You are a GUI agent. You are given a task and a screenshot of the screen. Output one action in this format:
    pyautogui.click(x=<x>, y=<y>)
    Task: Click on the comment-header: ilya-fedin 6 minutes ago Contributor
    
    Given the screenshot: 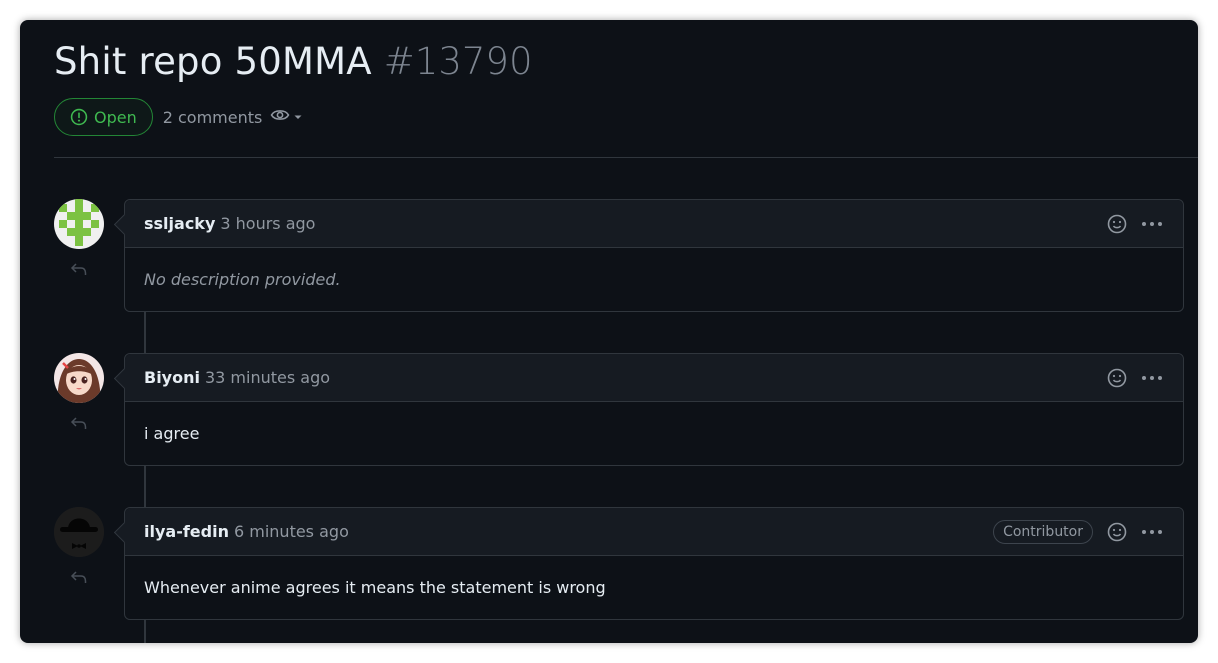 What is the action you would take?
    pyautogui.click(x=654, y=532)
    